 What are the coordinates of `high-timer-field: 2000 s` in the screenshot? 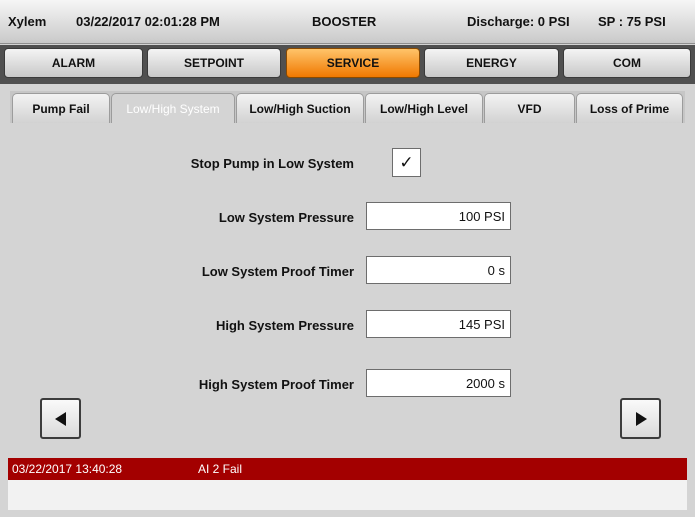 It's located at (438, 383).